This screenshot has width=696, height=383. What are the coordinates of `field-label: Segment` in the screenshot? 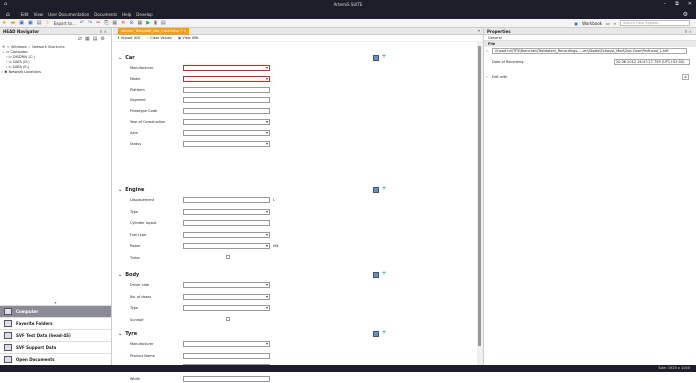 It's located at (138, 100).